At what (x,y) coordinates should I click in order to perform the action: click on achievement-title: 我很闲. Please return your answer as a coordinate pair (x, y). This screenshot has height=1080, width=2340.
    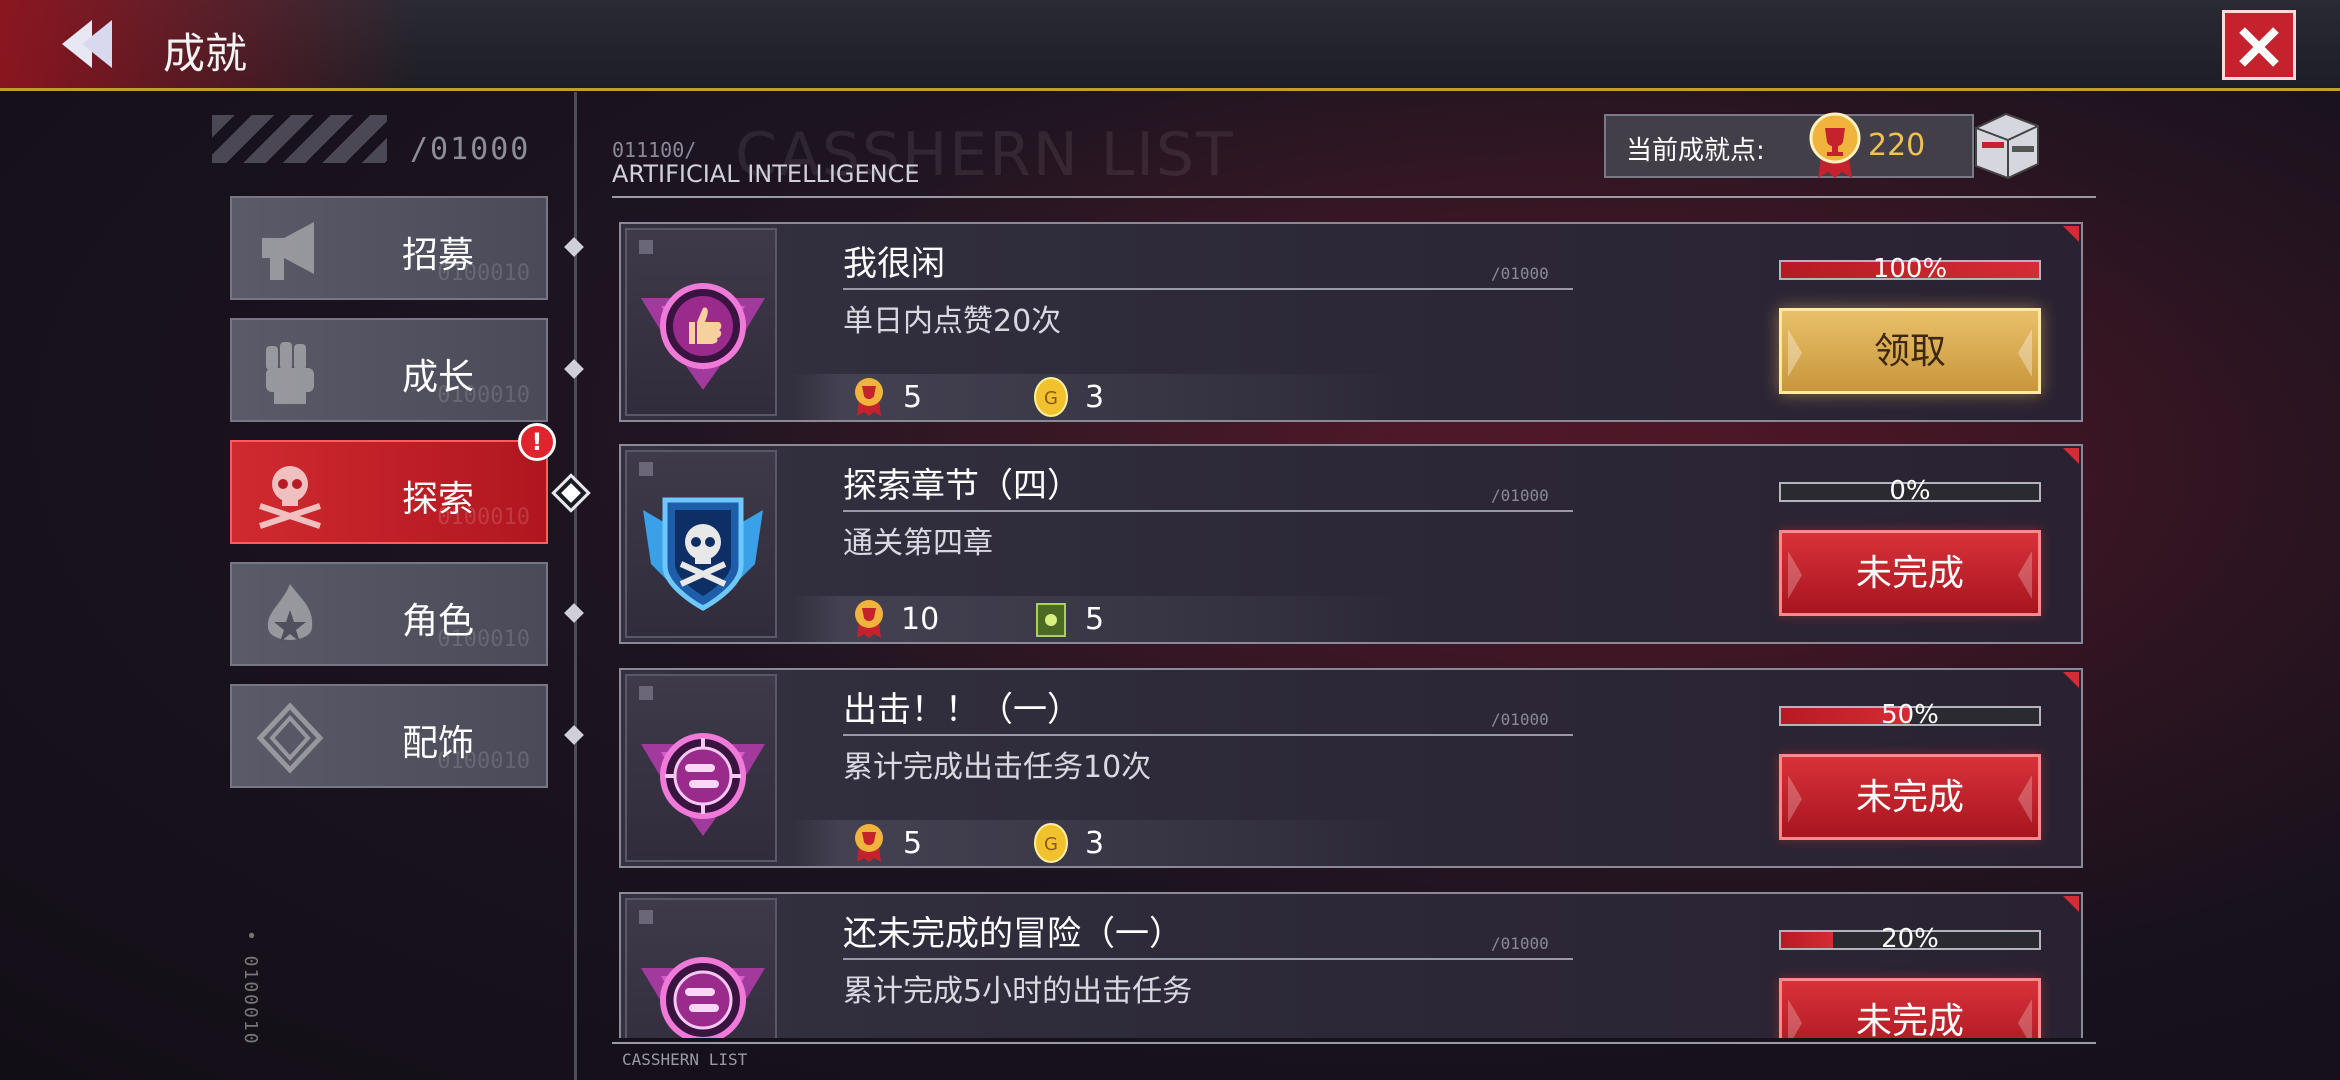
    Looking at the image, I should click on (894, 264).